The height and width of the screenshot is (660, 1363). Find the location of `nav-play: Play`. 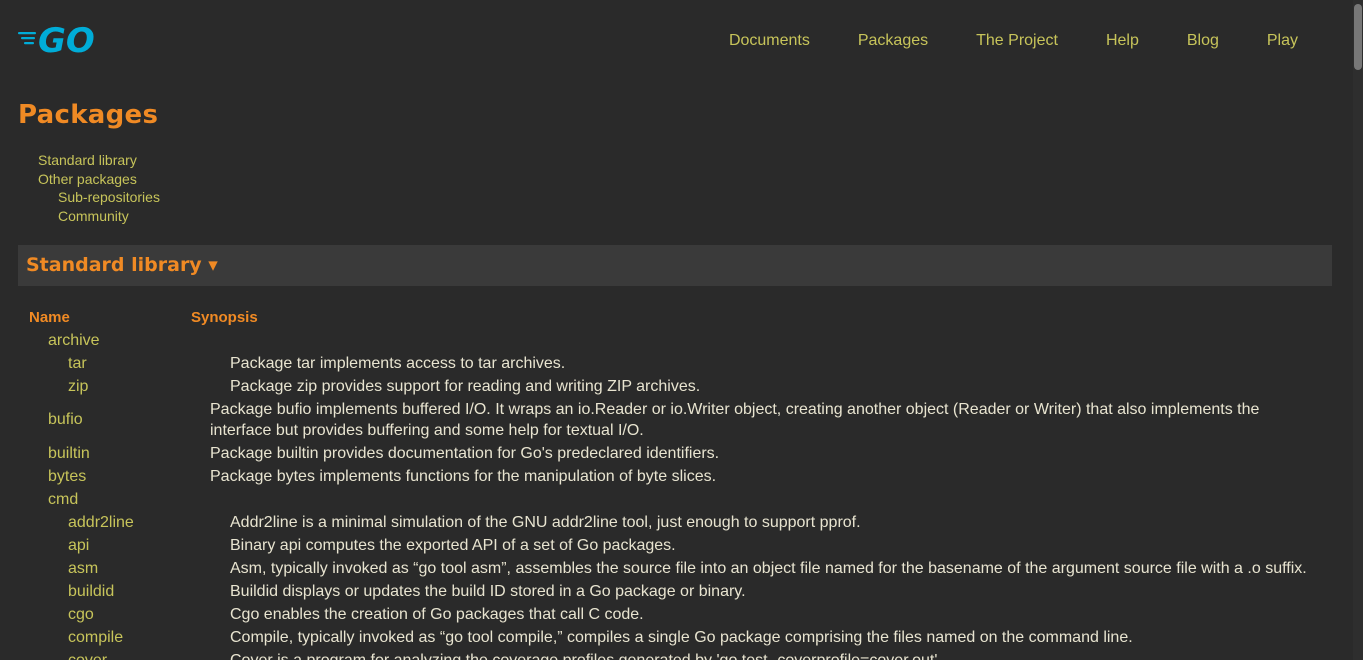

nav-play: Play is located at coordinates (1282, 41).